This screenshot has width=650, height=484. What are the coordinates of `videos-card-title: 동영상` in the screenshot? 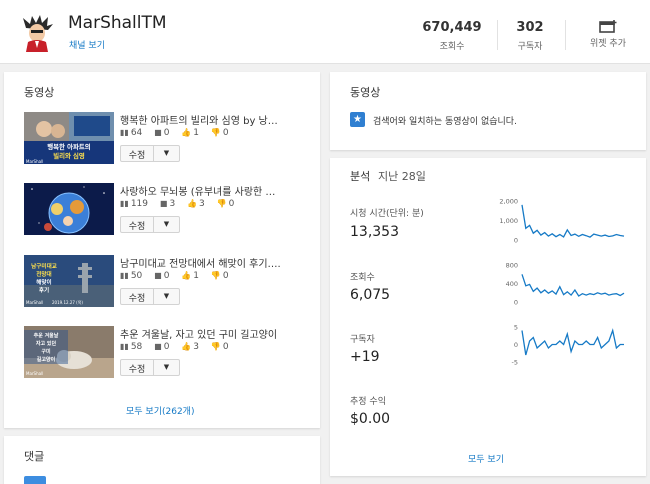 It's located at (39, 92).